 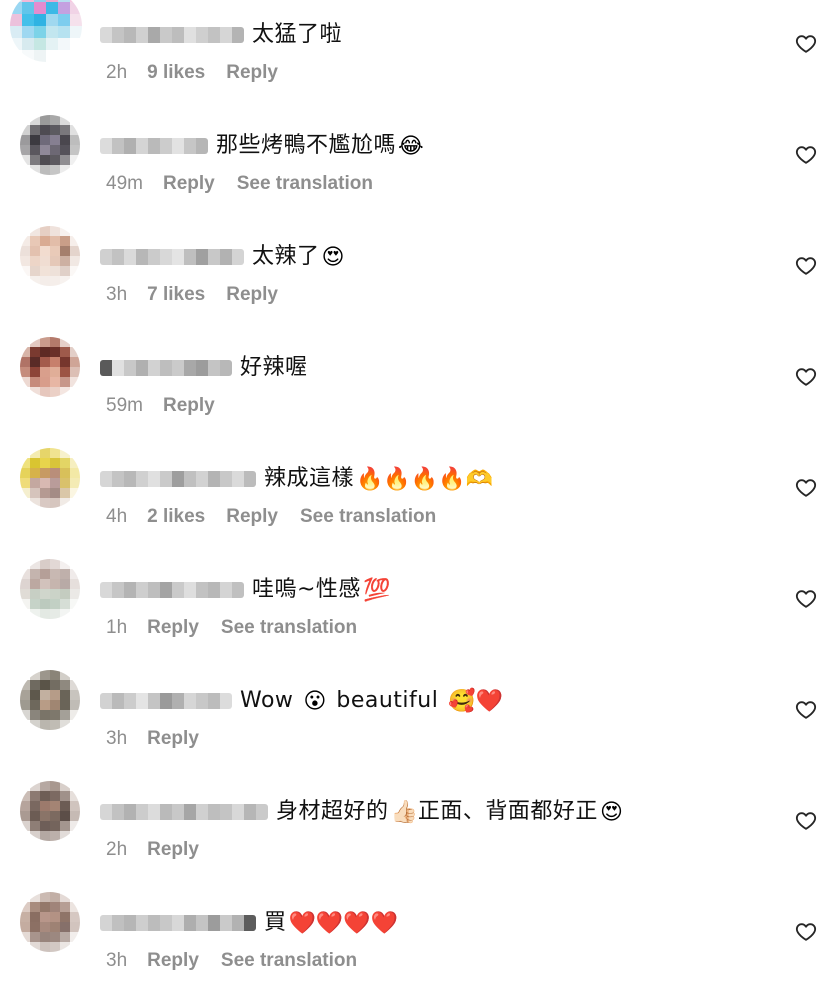 What do you see at coordinates (176, 73) in the screenshot?
I see `comment-like-count: 9 likes` at bounding box center [176, 73].